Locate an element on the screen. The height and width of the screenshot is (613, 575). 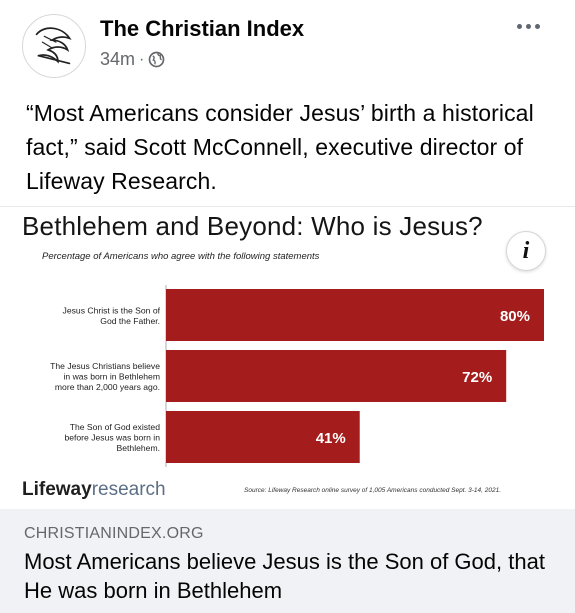
post-time: 34m is located at coordinates (117, 59).